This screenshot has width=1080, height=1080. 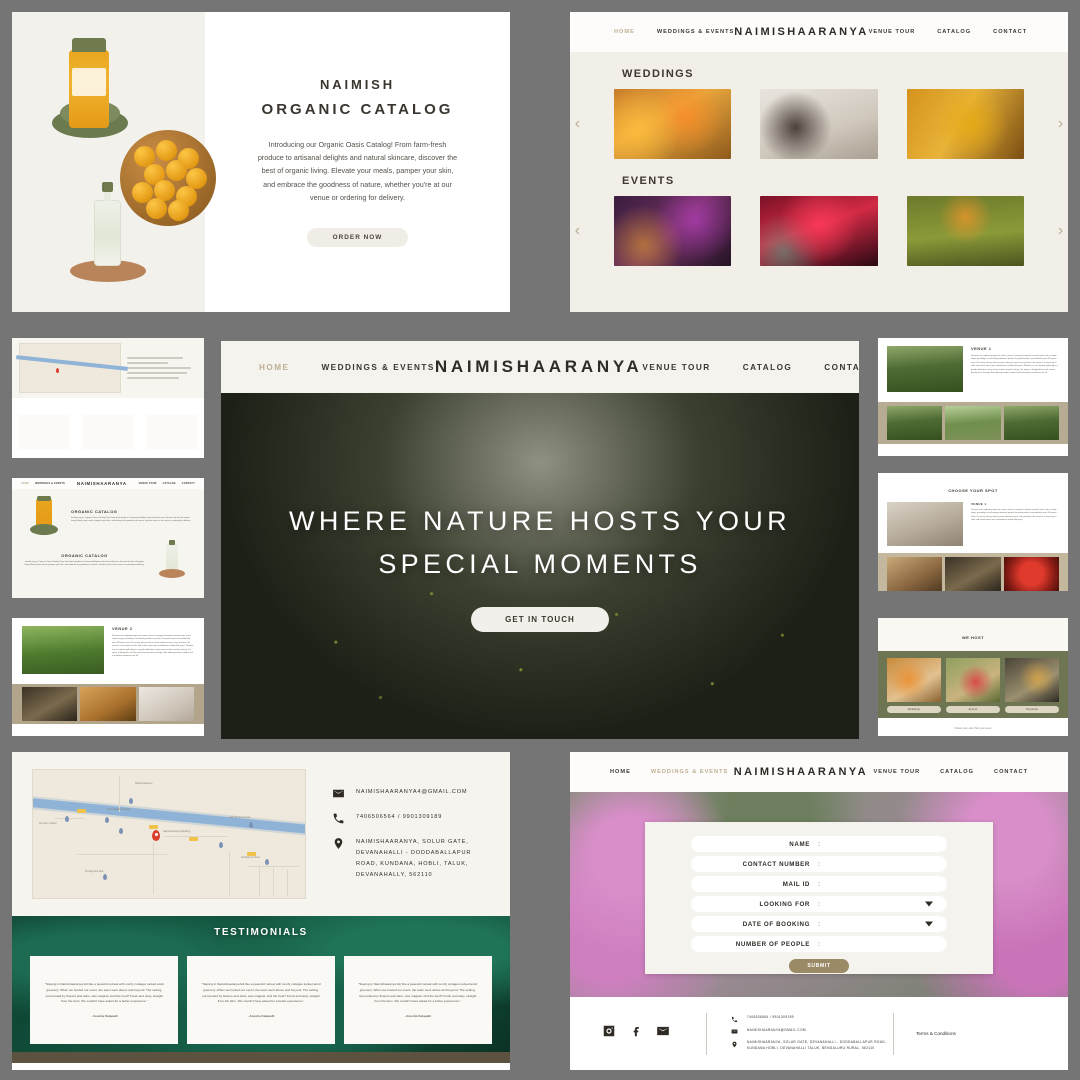 I want to click on mini-host-button-events: Events, so click(x=973, y=709).